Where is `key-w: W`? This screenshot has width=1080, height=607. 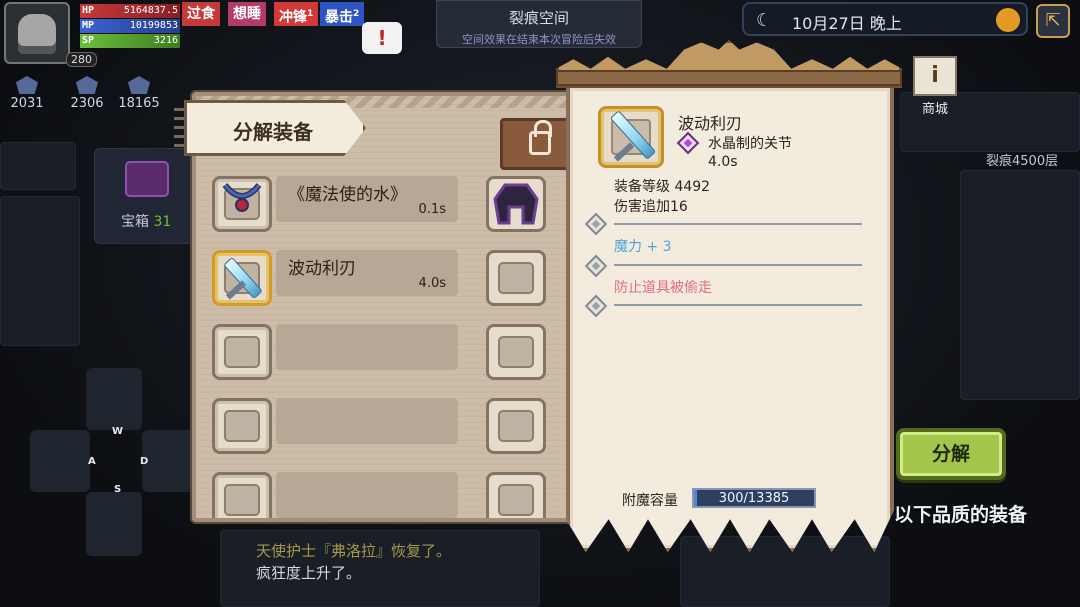 key-w: W is located at coordinates (118, 431).